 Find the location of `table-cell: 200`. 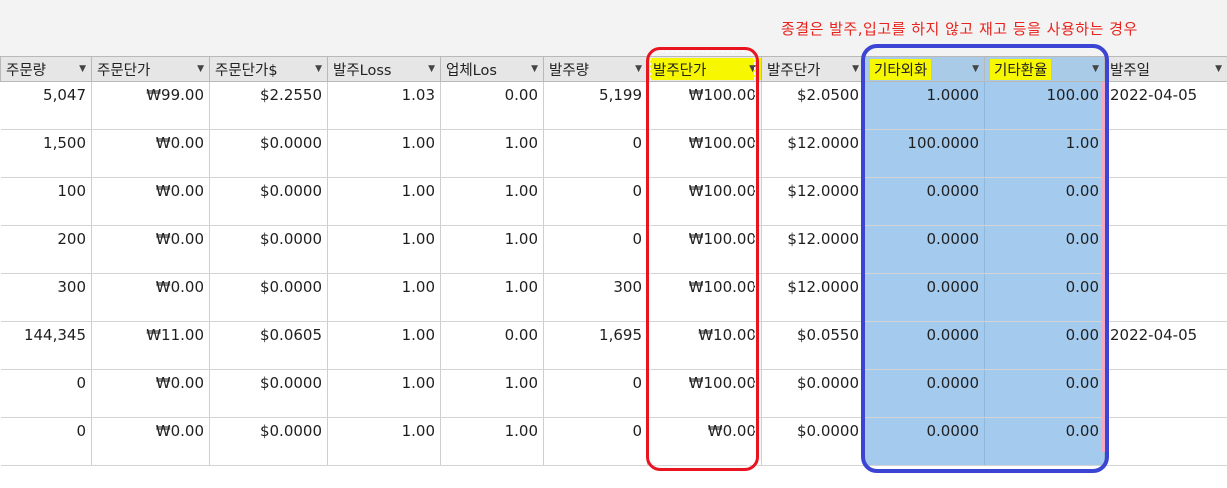

table-cell: 200 is located at coordinates (46, 249).